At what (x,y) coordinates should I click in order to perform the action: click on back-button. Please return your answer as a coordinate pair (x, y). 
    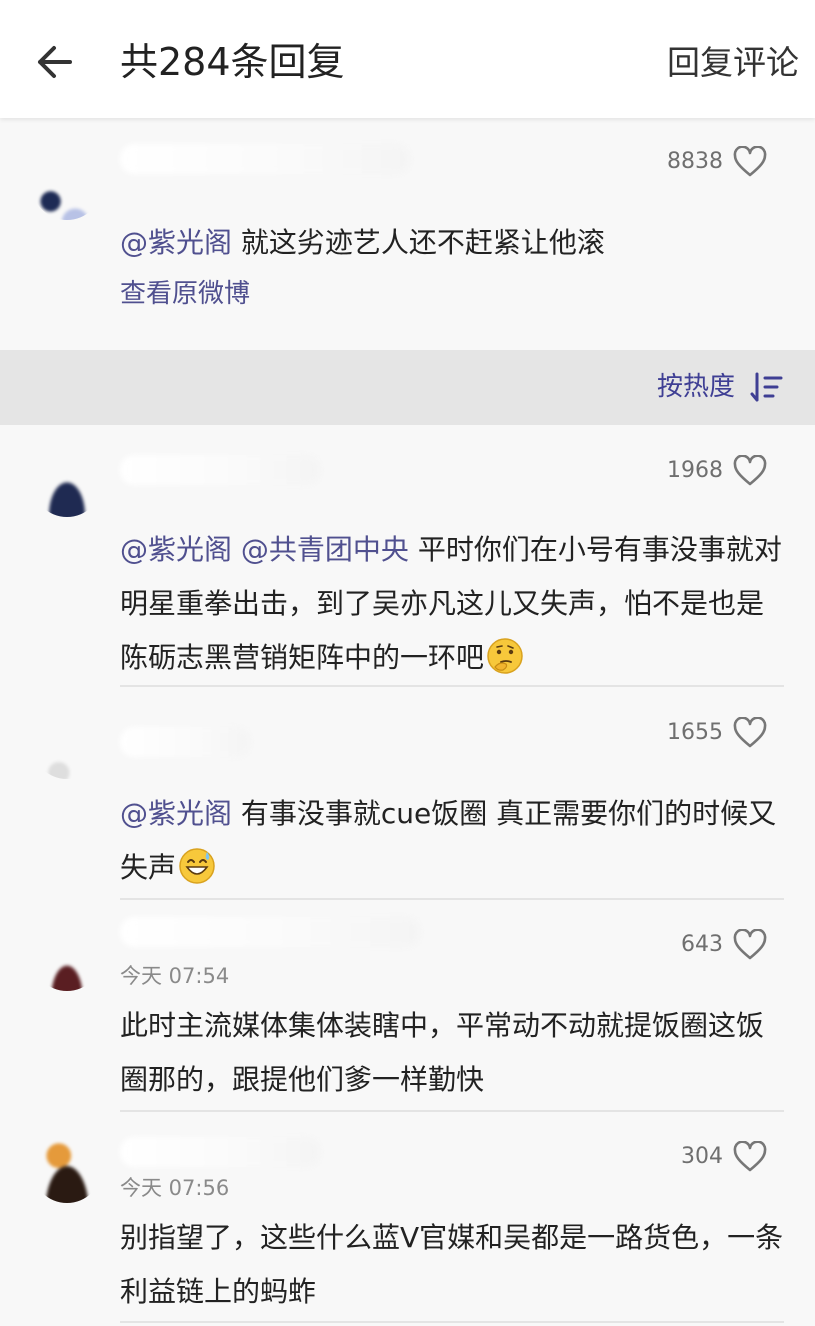
    Looking at the image, I should click on (56, 62).